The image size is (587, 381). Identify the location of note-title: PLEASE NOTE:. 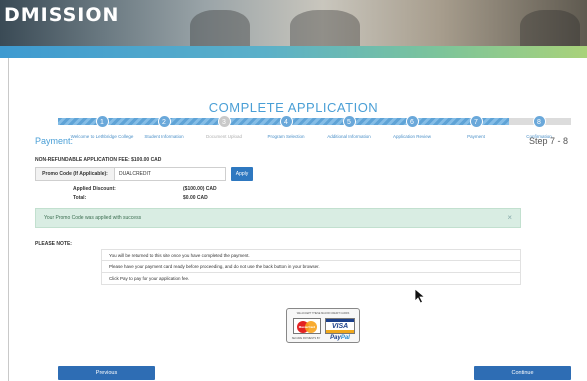
(53, 244).